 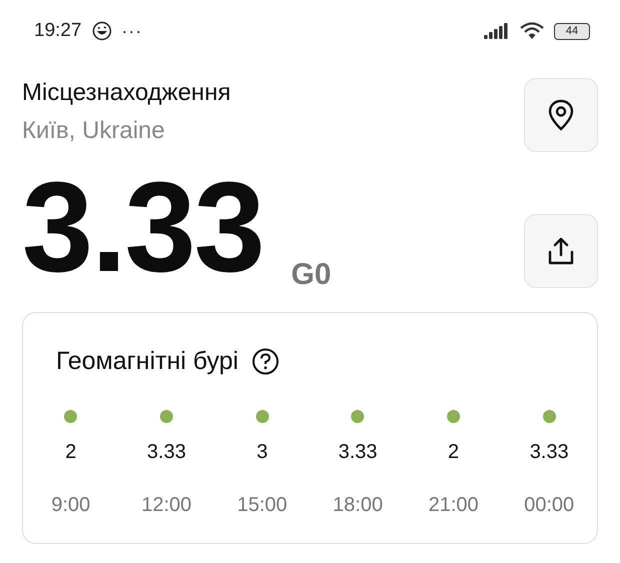 I want to click on card-title: Геомагнітні бурі, so click(x=147, y=361).